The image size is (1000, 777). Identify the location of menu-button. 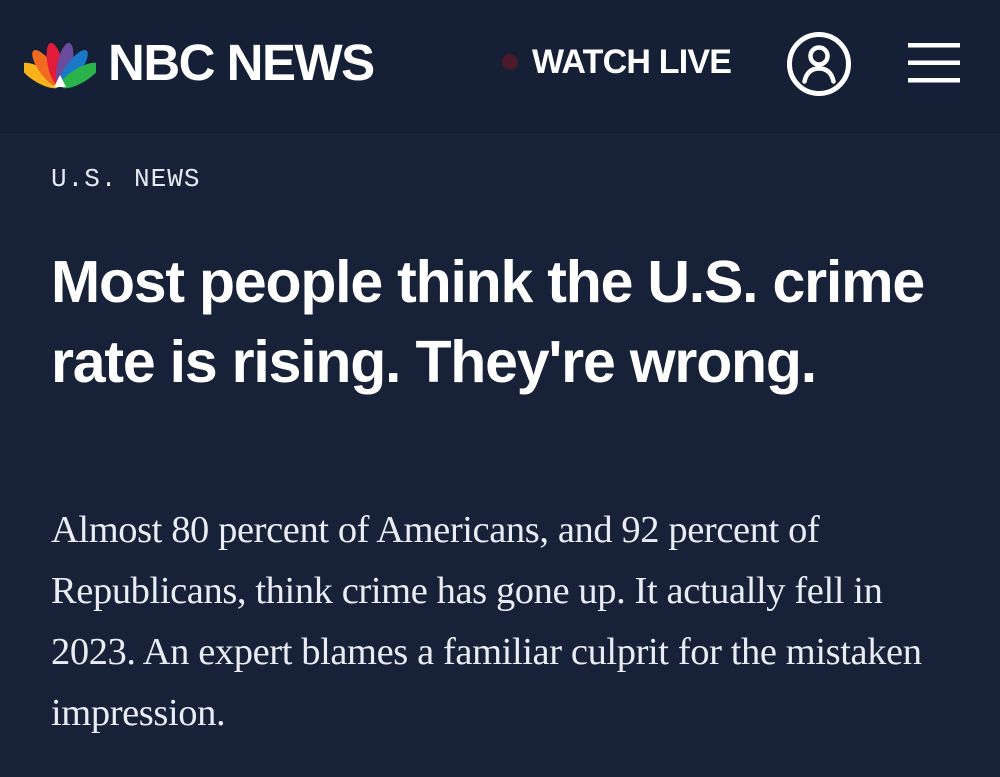
(934, 63).